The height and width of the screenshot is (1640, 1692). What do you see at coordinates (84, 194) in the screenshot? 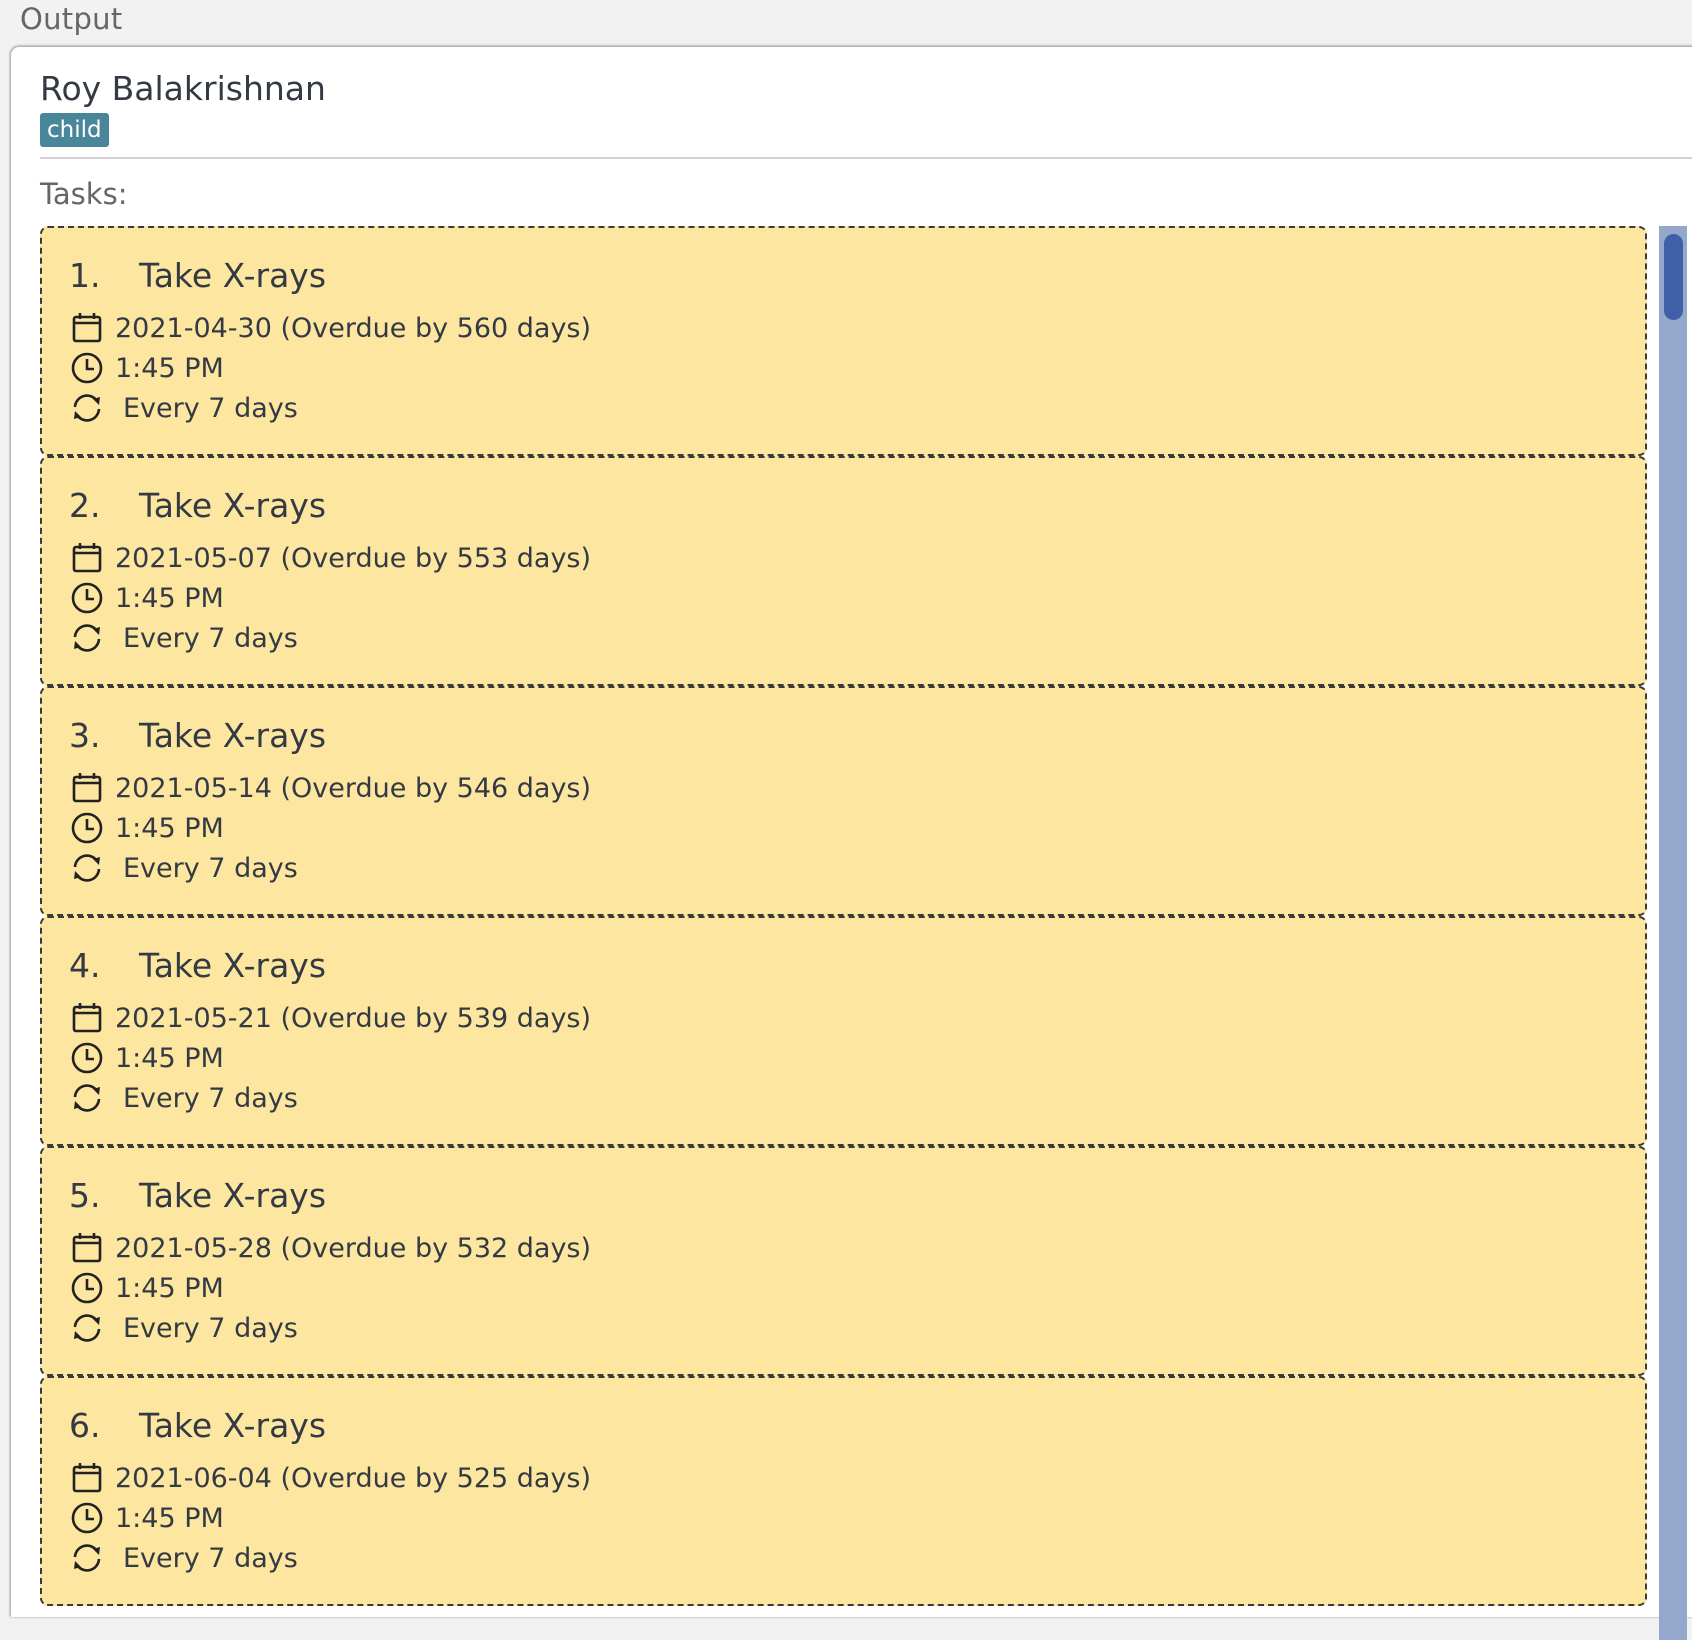
I see `tasks-label: Tasks:` at bounding box center [84, 194].